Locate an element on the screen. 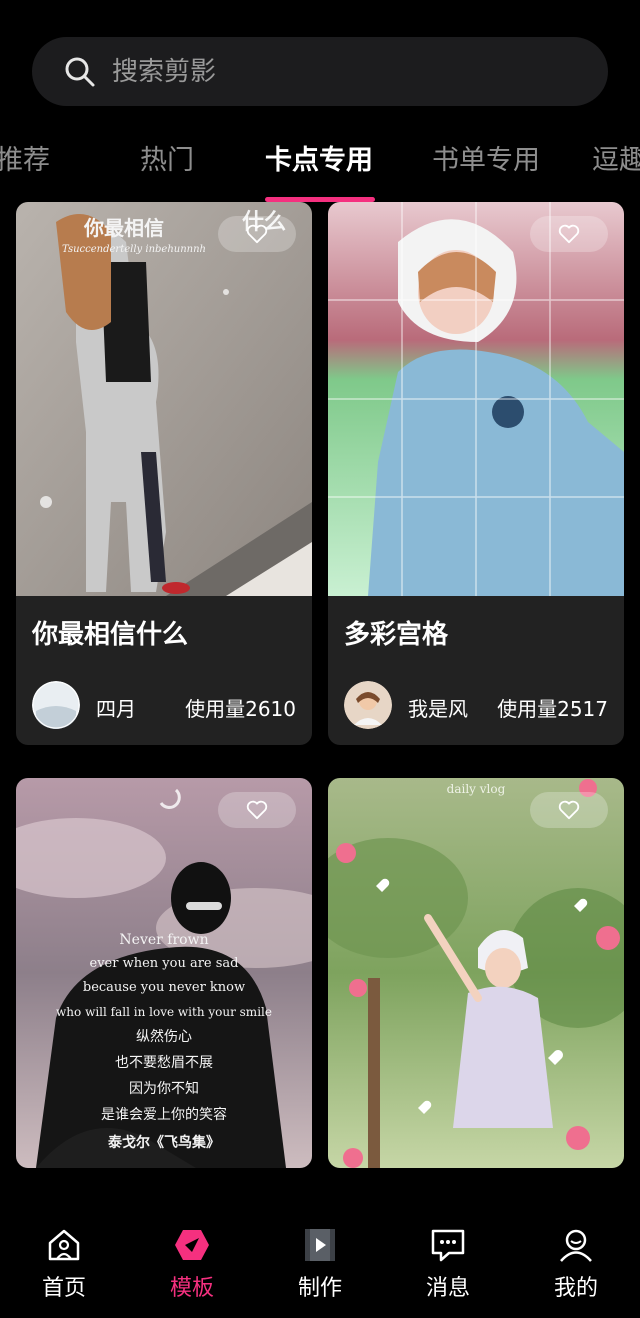  nav-messages: 消息 is located at coordinates (448, 1266).